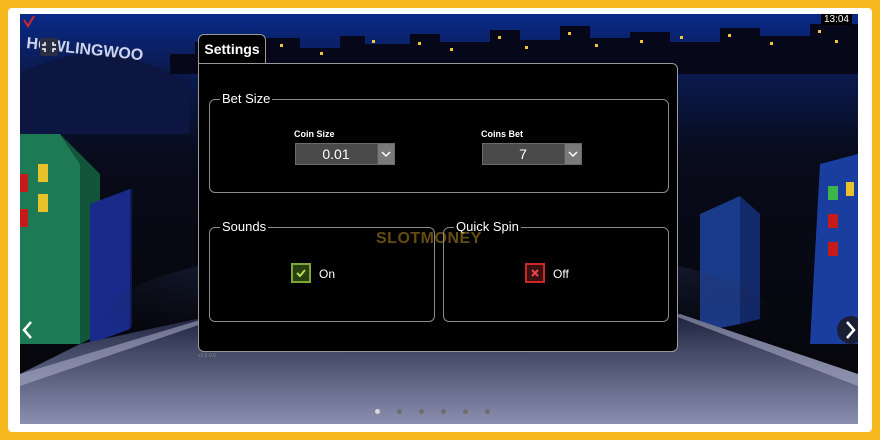 The width and height of the screenshot is (880, 440). What do you see at coordinates (327, 274) in the screenshot?
I see `sounds-state-label: On` at bounding box center [327, 274].